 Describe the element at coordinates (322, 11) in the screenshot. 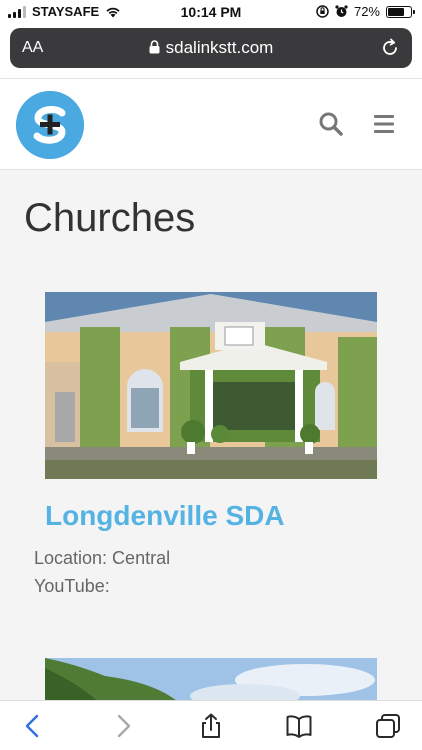

I see `orientation-lock-icon` at that location.